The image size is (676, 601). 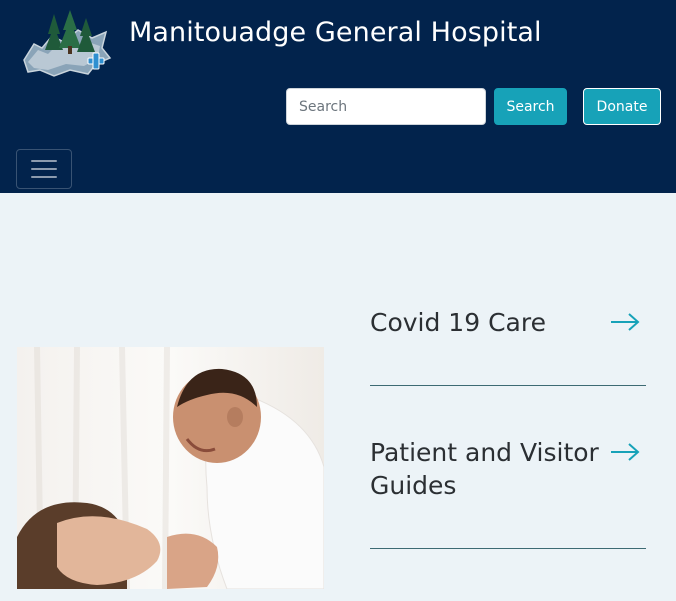 I want to click on covid-19-care-link: Covid 19 Care, so click(x=508, y=322).